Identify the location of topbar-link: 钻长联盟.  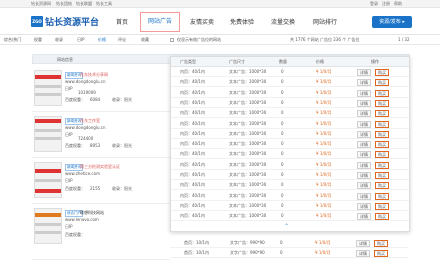
(84, 4).